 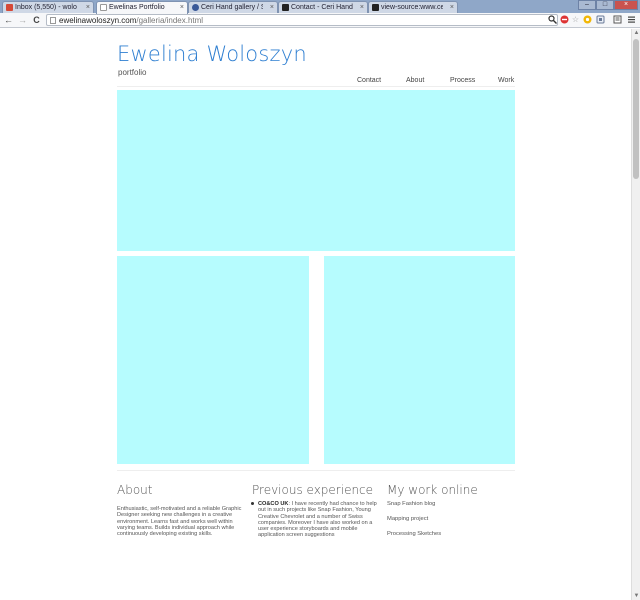 I want to click on nav-about: About, so click(x=415, y=80).